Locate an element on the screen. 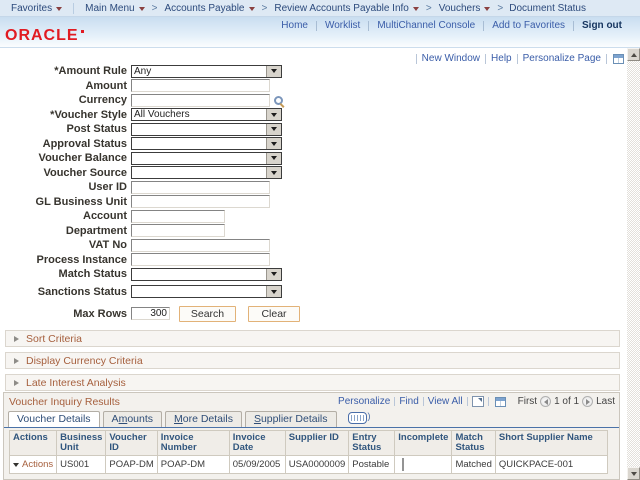 This screenshot has height=480, width=640. personalize-link: Personalize is located at coordinates (364, 401).